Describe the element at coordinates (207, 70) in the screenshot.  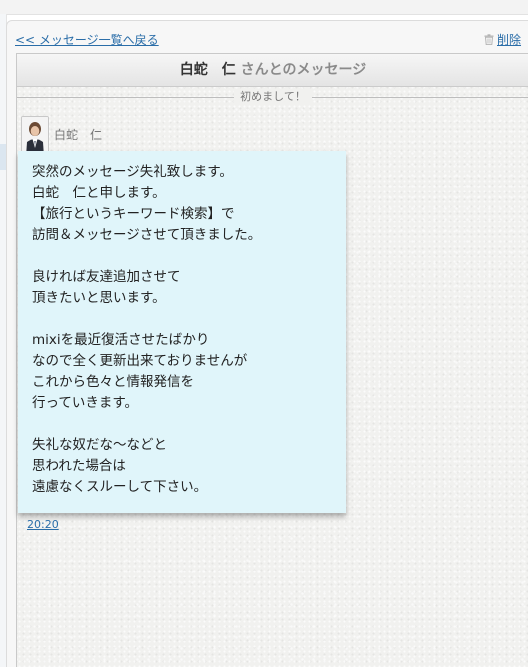
I see `partner-name: 白蛇 仁` at that location.